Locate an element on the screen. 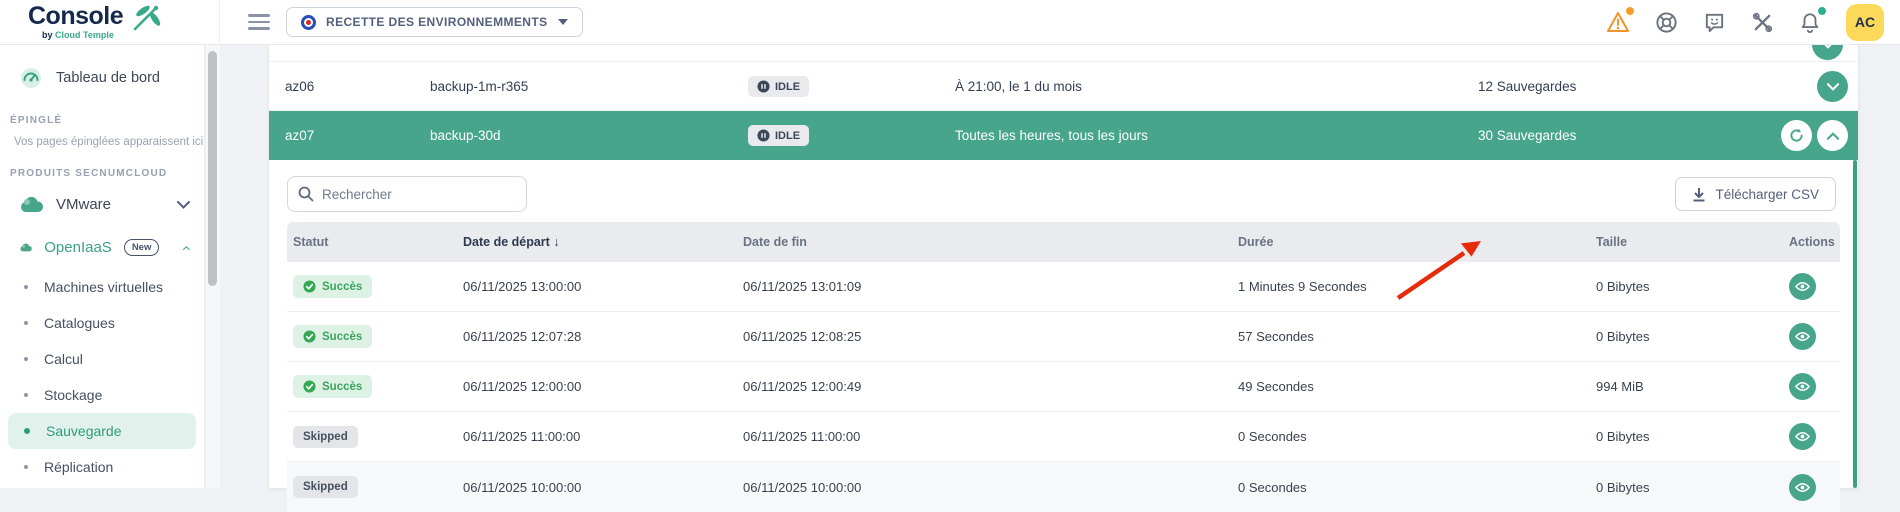 Image resolution: width=1900 pixels, height=512 pixels. cloud-icon is located at coordinates (32, 204).